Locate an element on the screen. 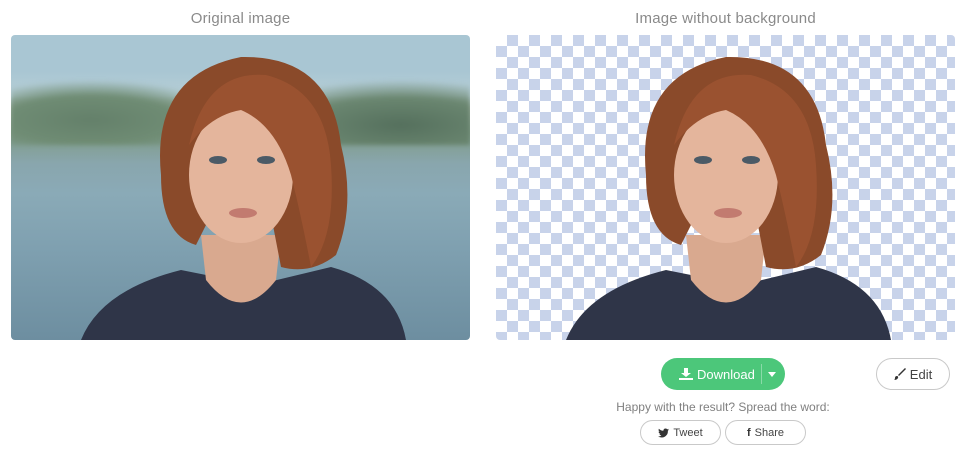 Image resolution: width=966 pixels, height=457 pixels. tweet-label: Tweet is located at coordinates (688, 432).